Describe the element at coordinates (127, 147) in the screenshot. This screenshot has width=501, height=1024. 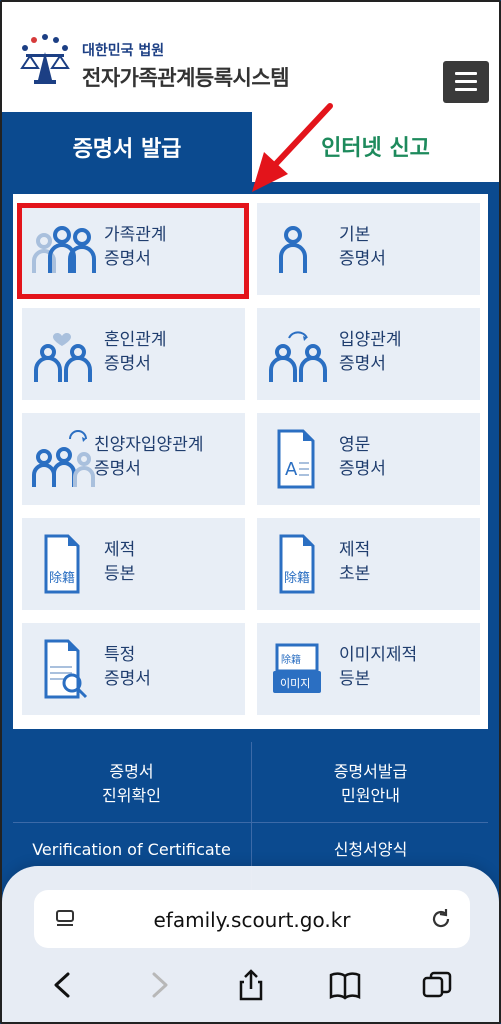
I see `tab-certificate-issue: 증명서 발급` at that location.